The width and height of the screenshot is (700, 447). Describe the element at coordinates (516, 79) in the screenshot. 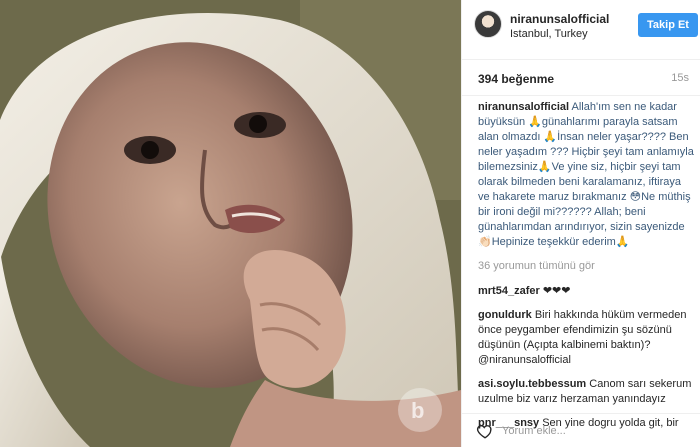

I see `likes-count: 394 beğenme` at that location.